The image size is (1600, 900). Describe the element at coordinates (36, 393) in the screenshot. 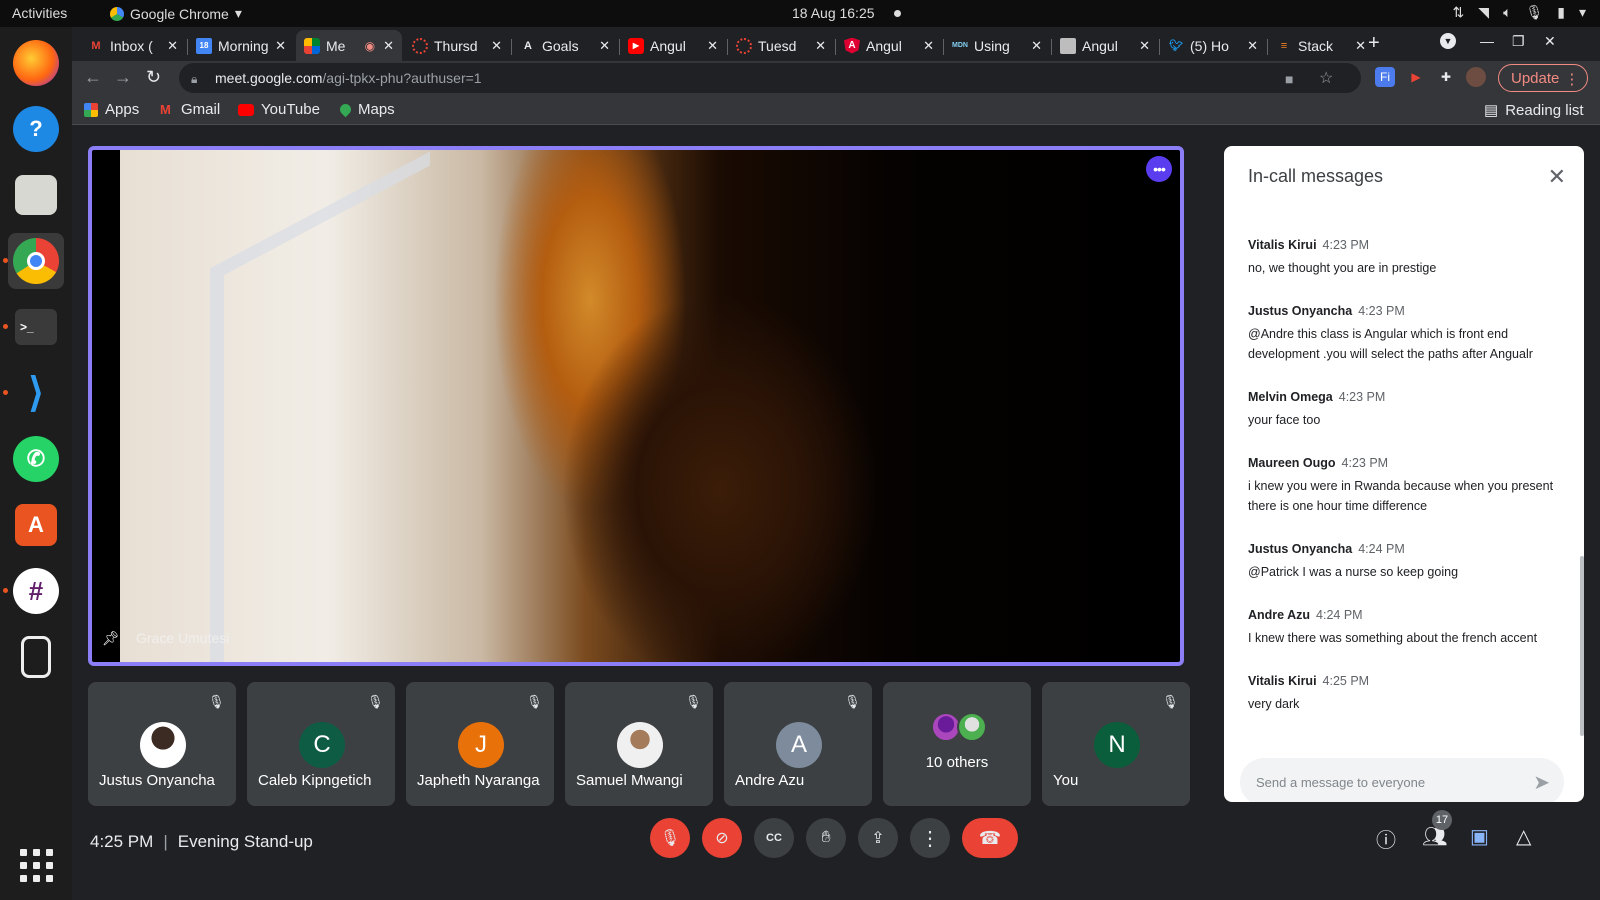

I see `dock-vscode: ⟩` at that location.